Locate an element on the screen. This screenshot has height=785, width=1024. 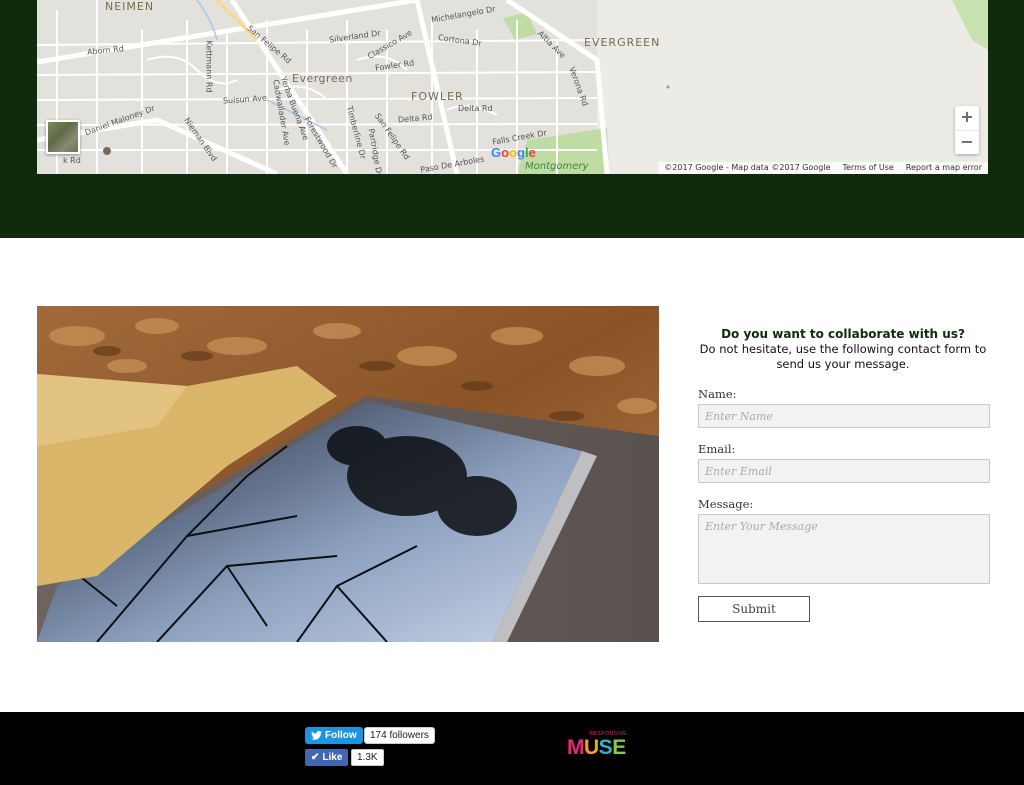
facebook-like-label: Like is located at coordinates (332, 757).